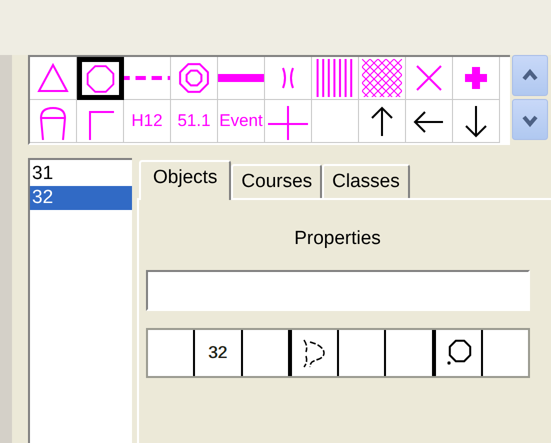 Image resolution: width=551 pixels, height=443 pixels. I want to click on dashed-line-icon, so click(147, 78).